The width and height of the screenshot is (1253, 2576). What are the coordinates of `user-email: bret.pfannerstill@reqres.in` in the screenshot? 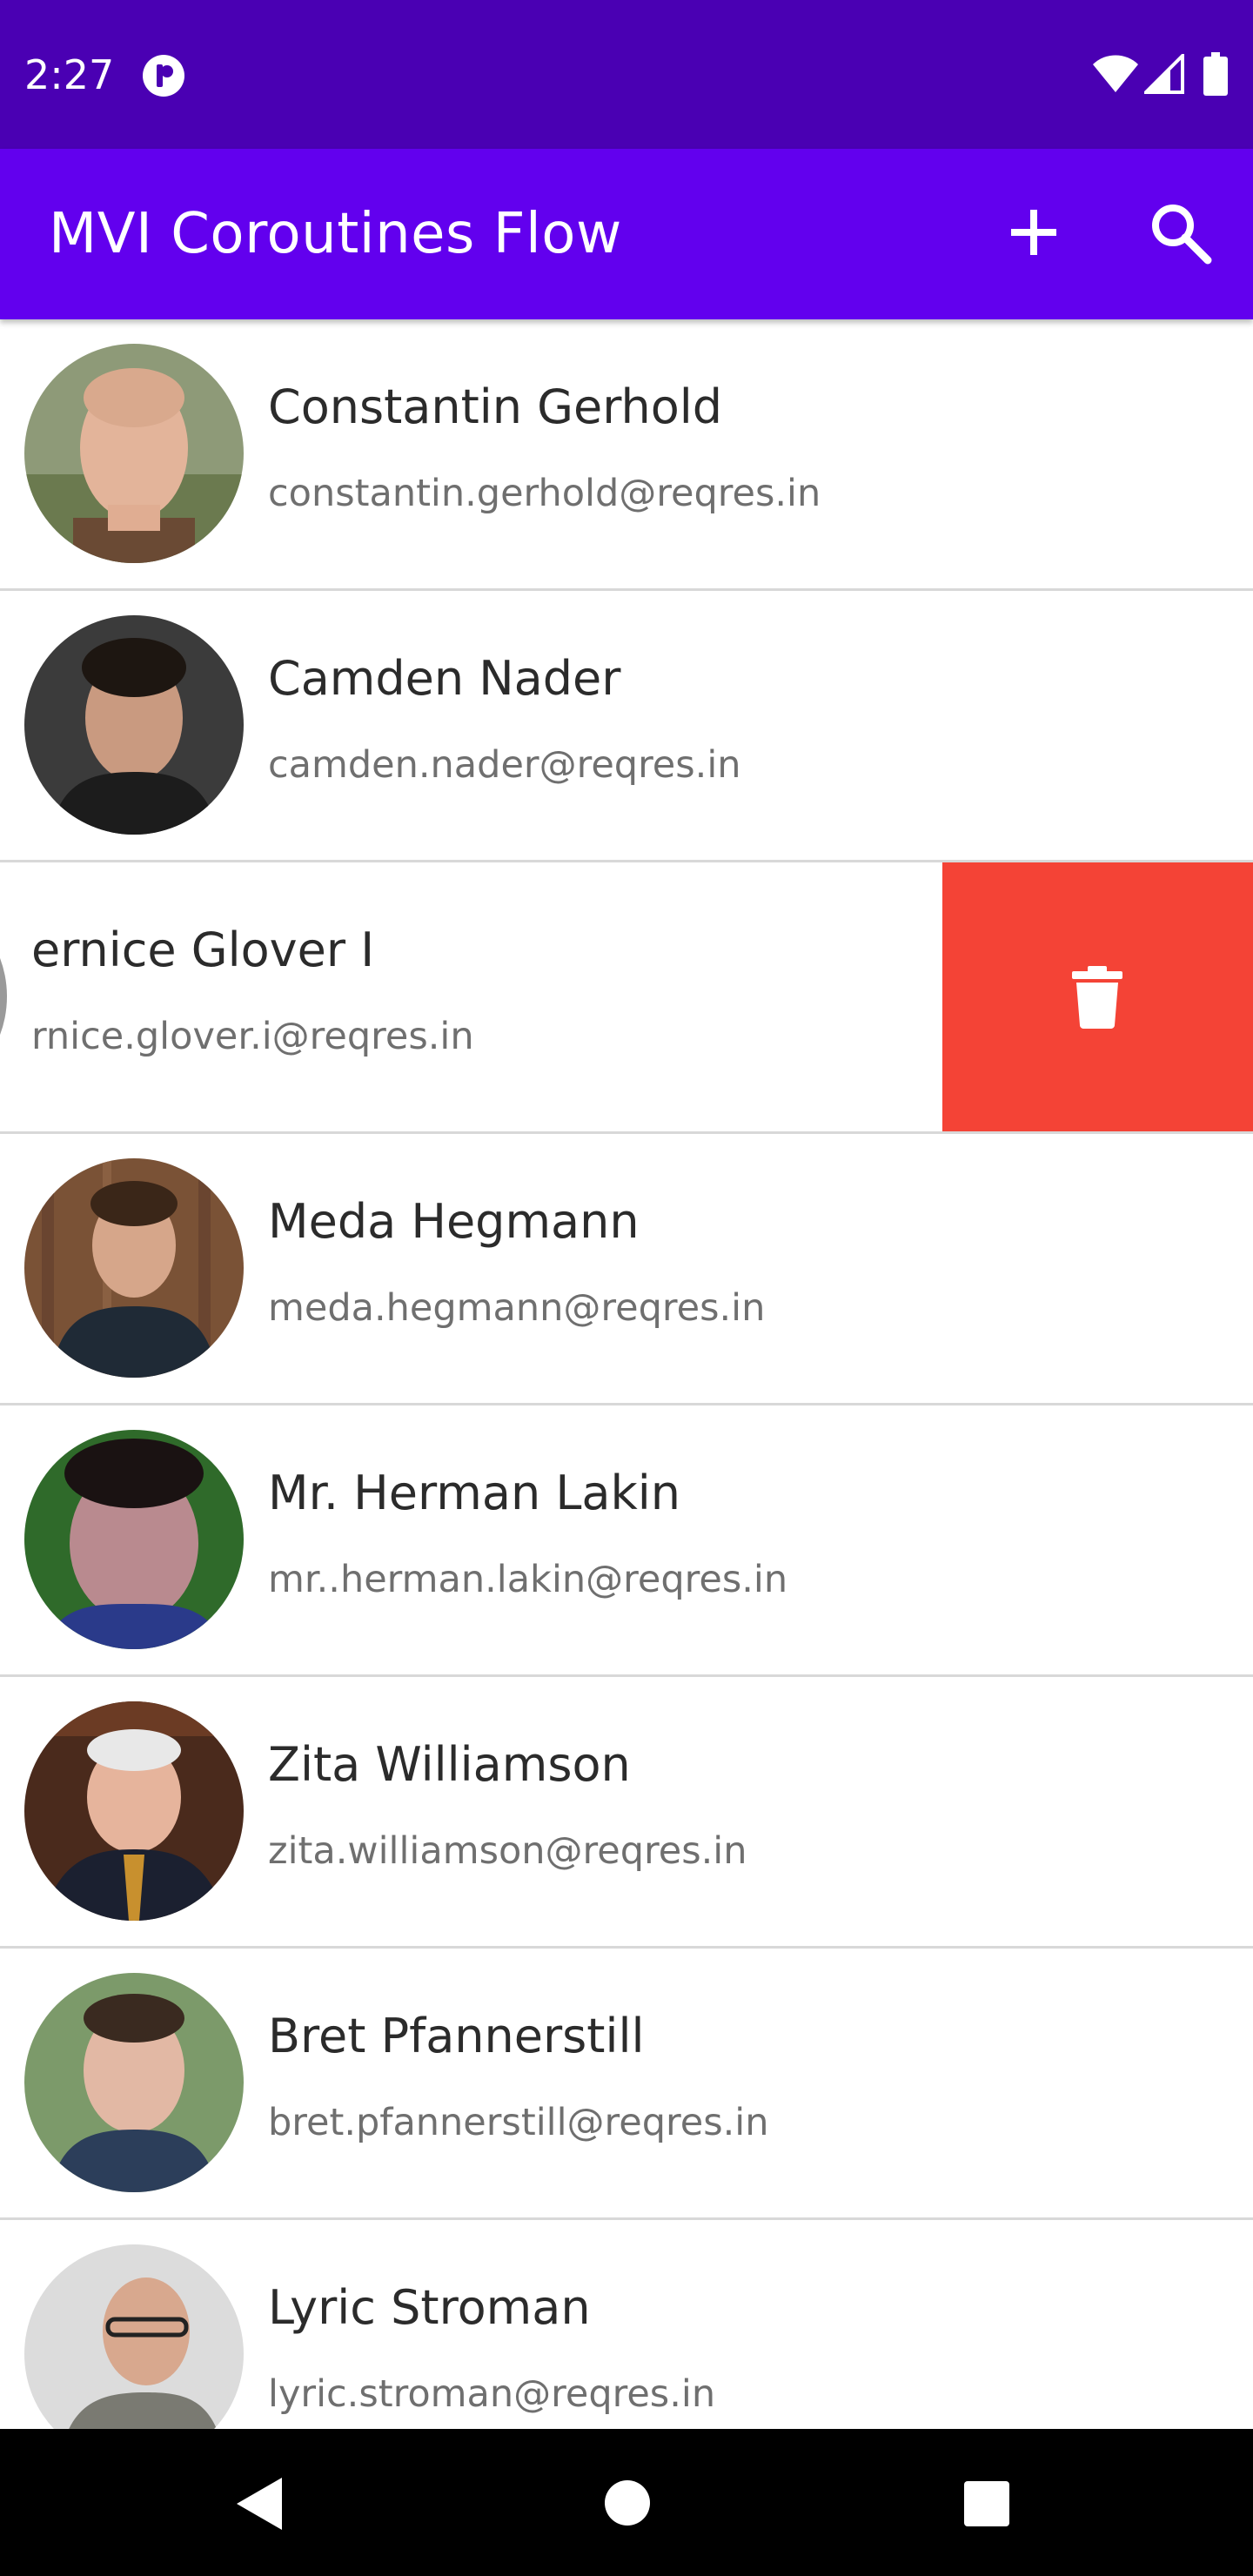 It's located at (518, 2122).